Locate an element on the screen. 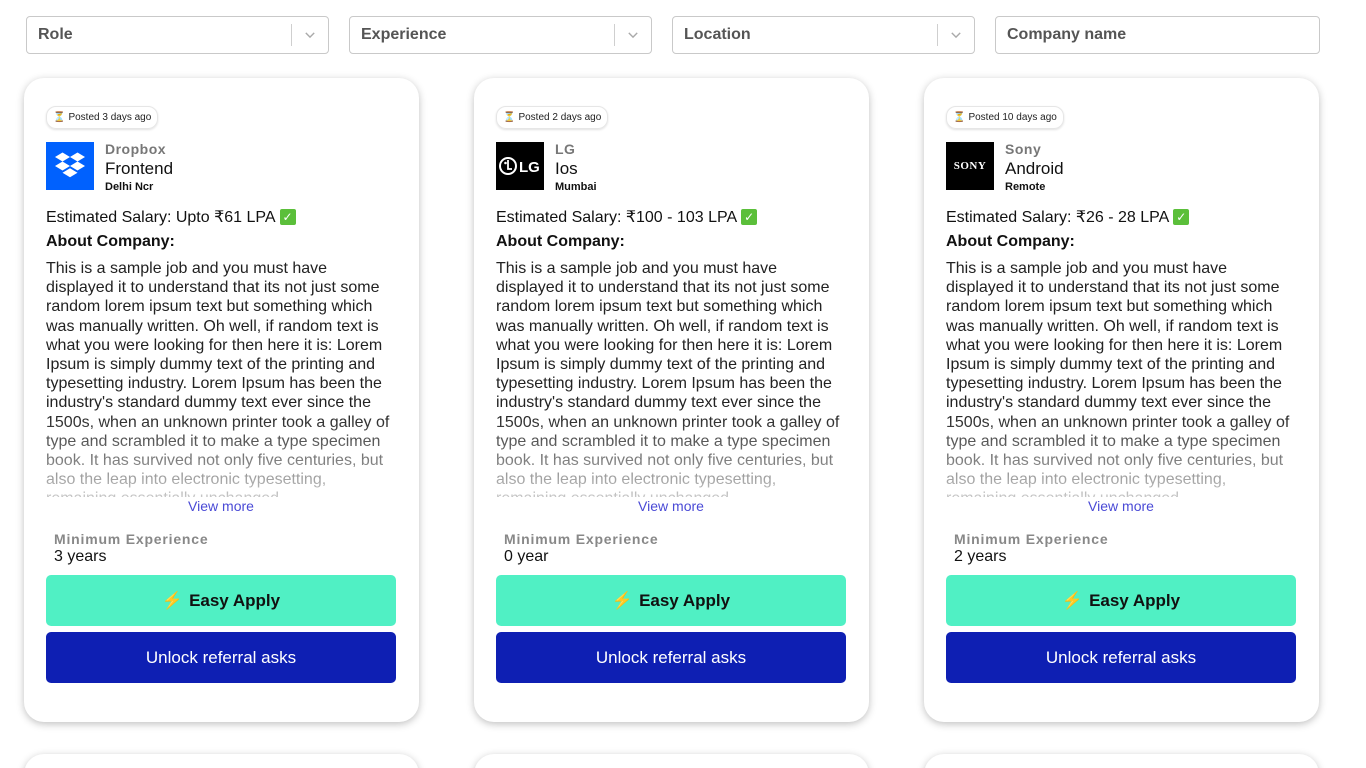  experience-block: Minimum Experience 2 years is located at coordinates (1121, 548).